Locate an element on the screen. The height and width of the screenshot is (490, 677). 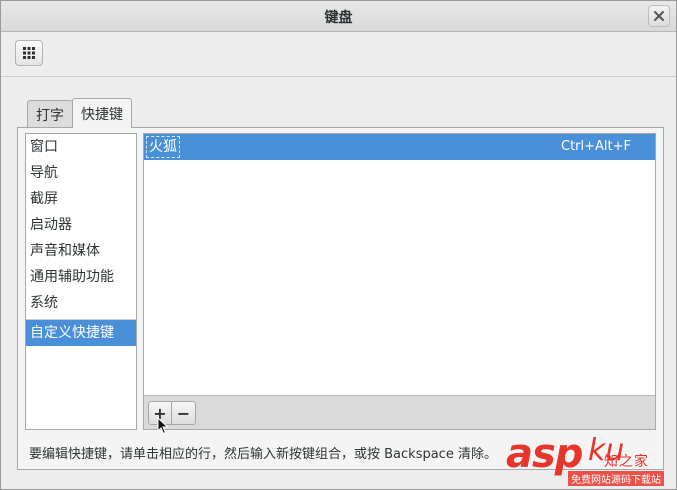
shortcut-category-list: 窗口 导航 截屏 启动器 声音和媒体 通用辅助功能 系统 自定义快捷键 is located at coordinates (81, 281).